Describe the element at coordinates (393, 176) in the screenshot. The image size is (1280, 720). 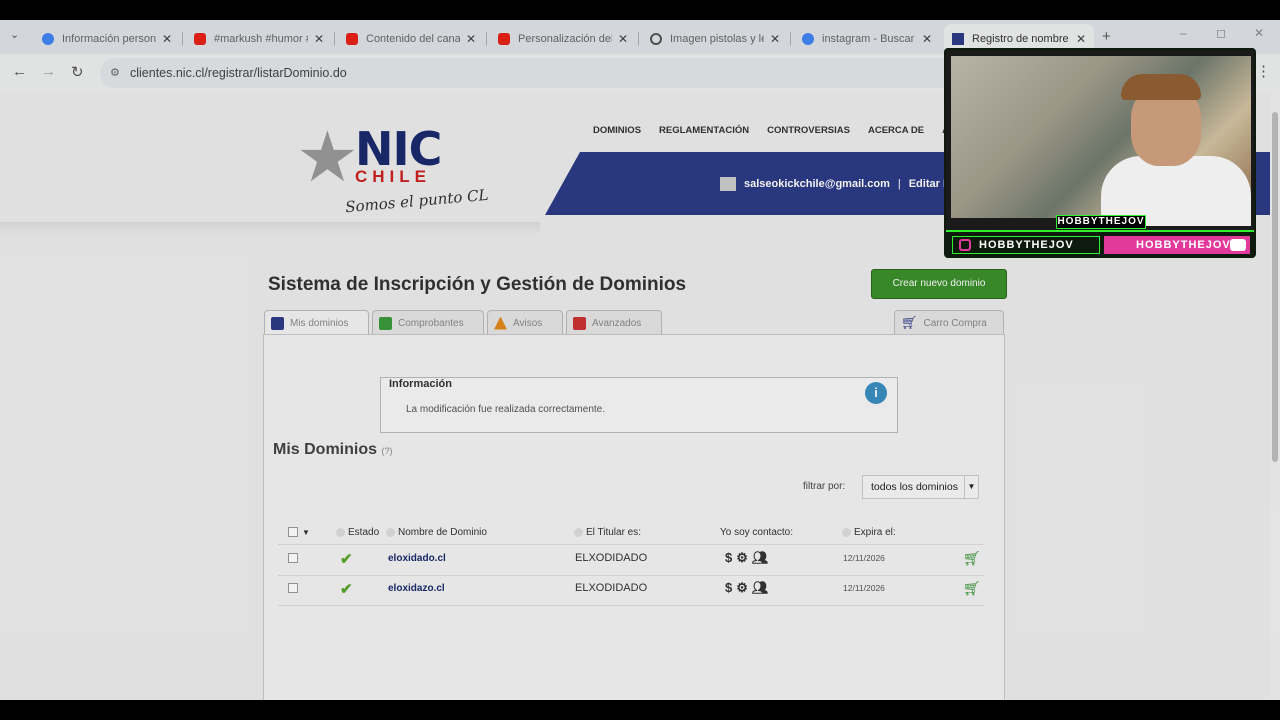
I see `logo-chile: CHILE` at that location.